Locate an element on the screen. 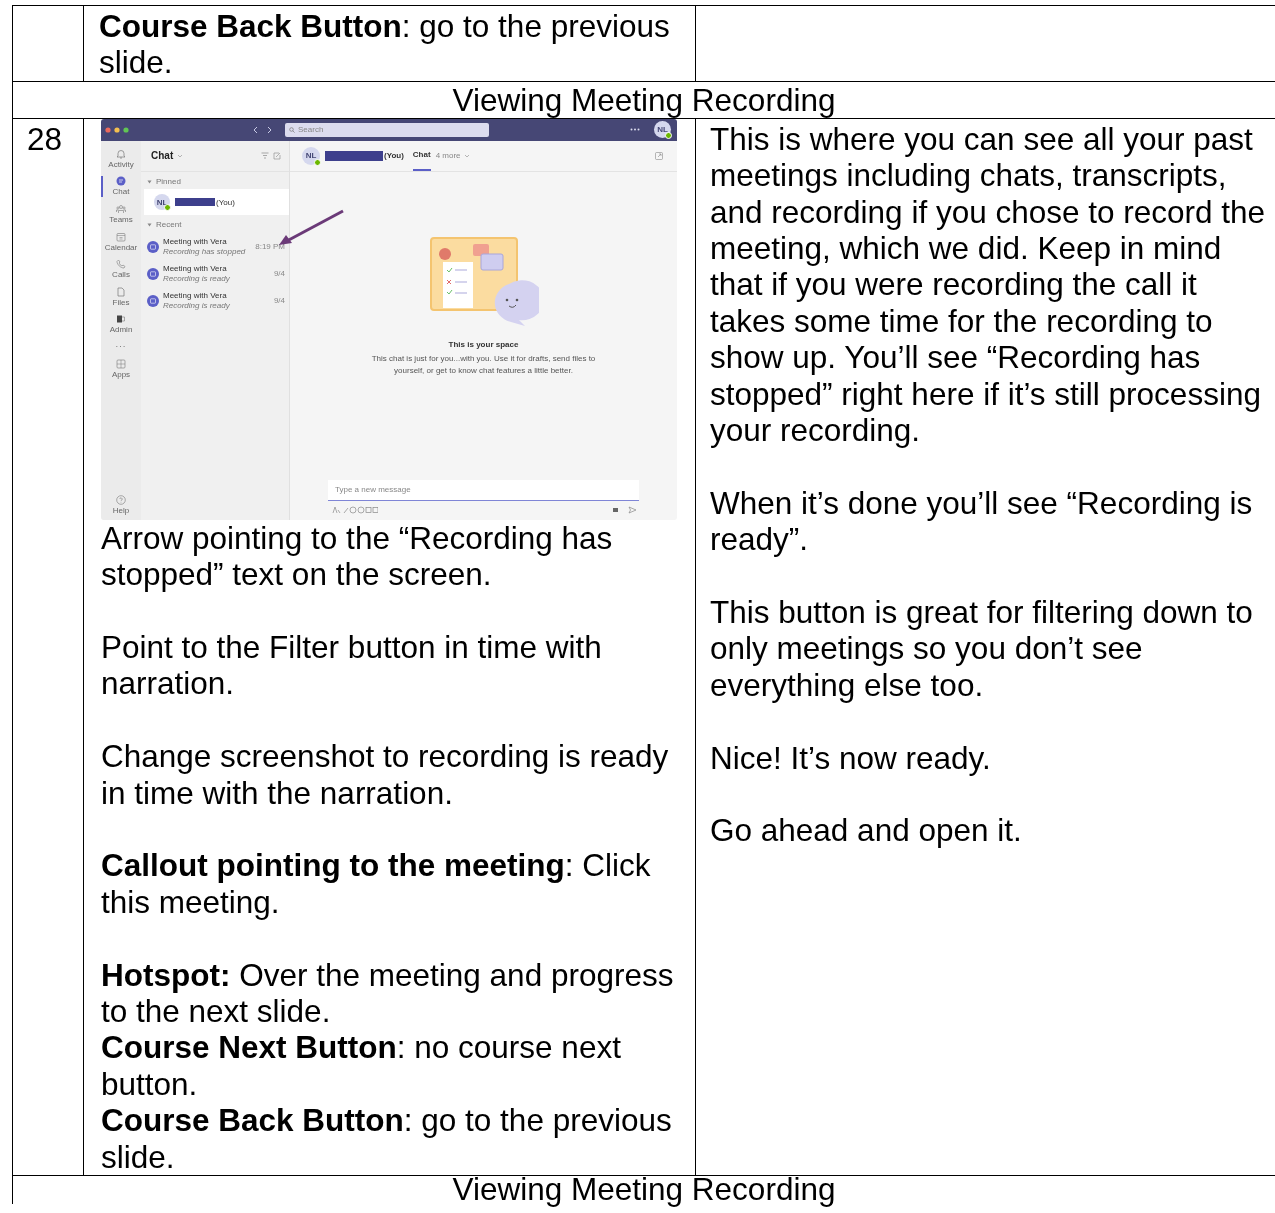  chat-tab: 4 more is located at coordinates (452, 155).